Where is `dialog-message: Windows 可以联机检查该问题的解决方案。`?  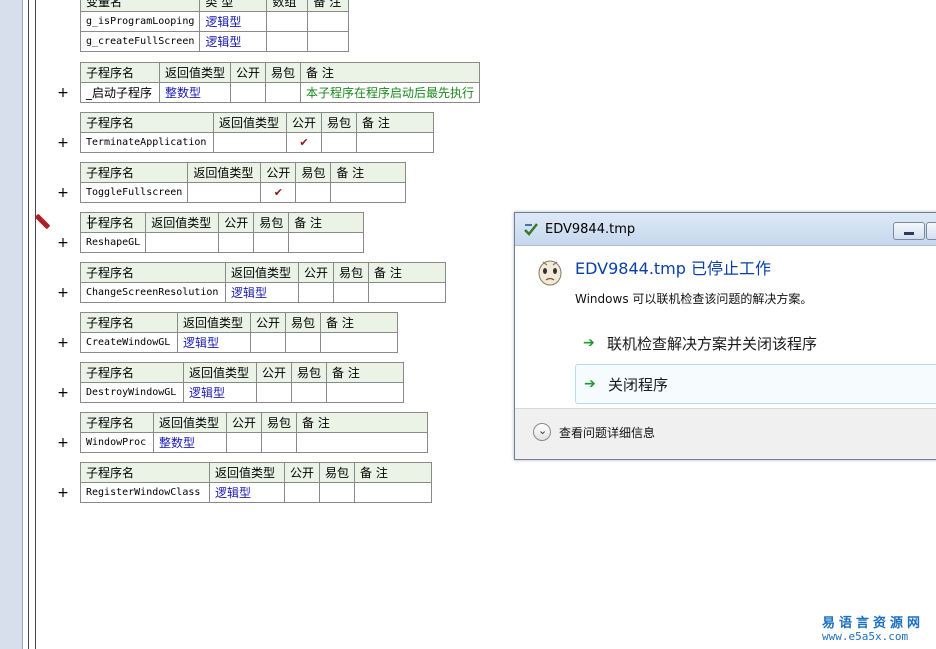
dialog-message: Windows 可以联机检查该问题的解决方案。 is located at coordinates (694, 299).